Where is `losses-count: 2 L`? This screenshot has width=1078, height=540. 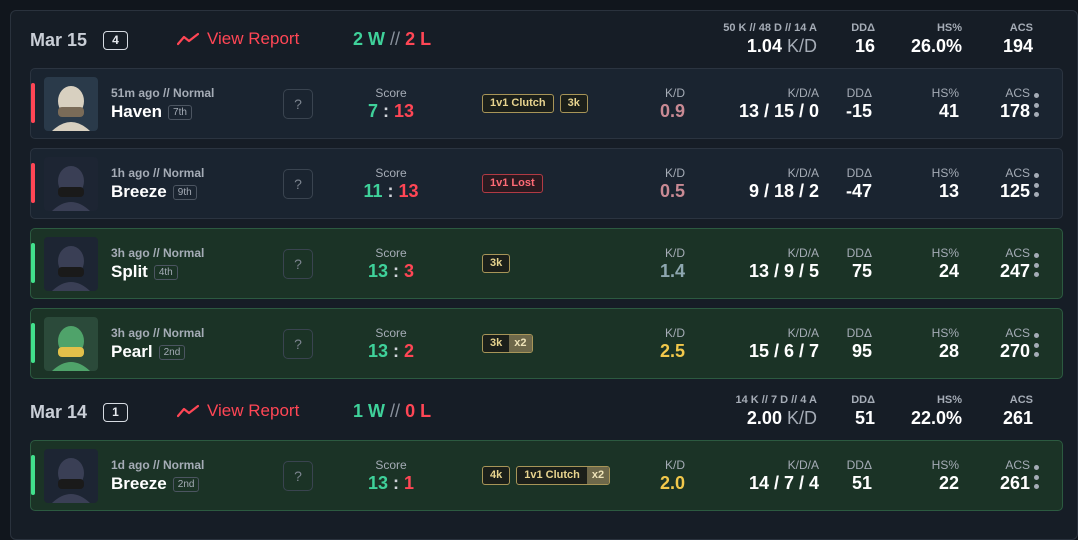 losses-count: 2 L is located at coordinates (418, 39).